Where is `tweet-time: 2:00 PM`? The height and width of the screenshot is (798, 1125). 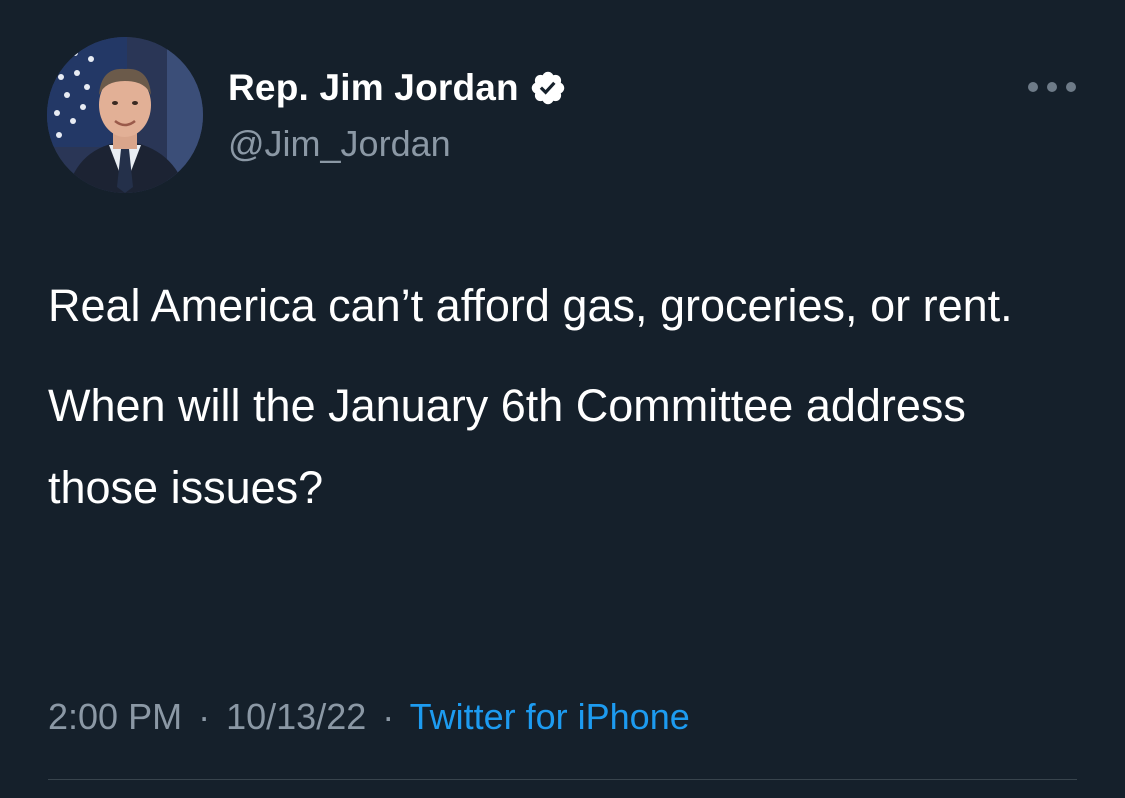 tweet-time: 2:00 PM is located at coordinates (115, 716).